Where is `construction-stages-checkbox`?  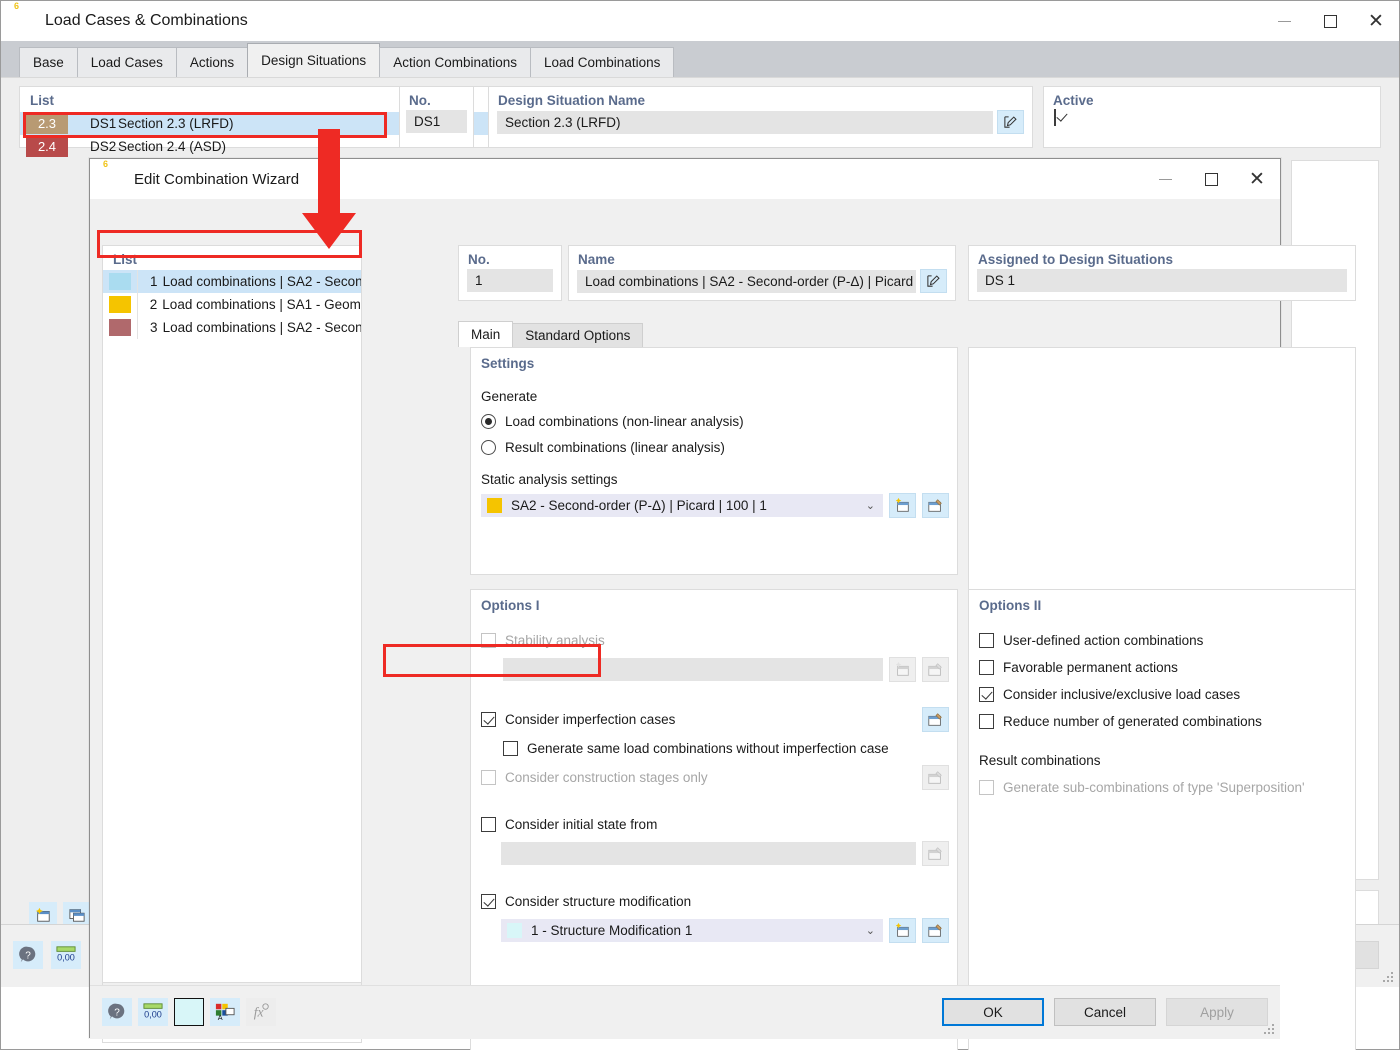 construction-stages-checkbox is located at coordinates (488, 777).